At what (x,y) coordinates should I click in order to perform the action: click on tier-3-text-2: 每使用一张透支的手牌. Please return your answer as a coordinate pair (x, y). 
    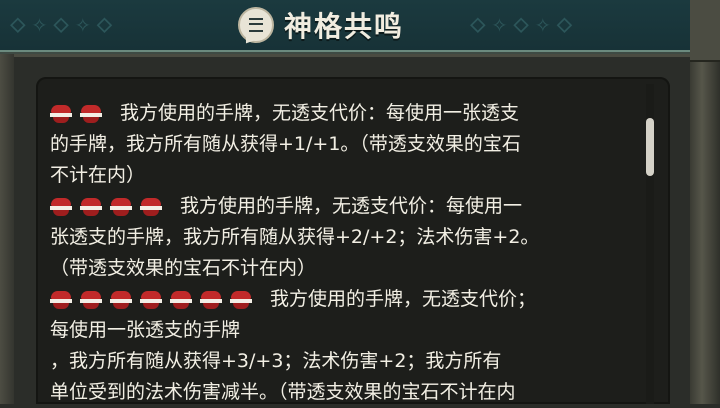
    Looking at the image, I should click on (145, 330).